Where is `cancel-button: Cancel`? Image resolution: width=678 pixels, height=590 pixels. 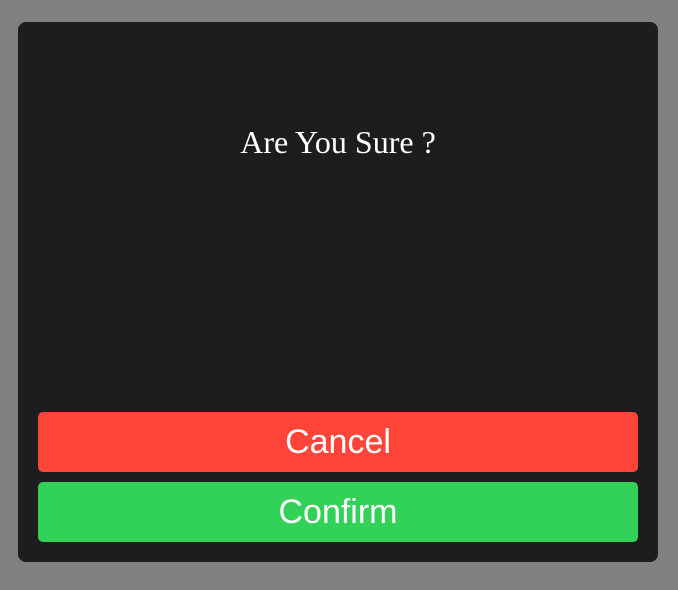
cancel-button: Cancel is located at coordinates (338, 442).